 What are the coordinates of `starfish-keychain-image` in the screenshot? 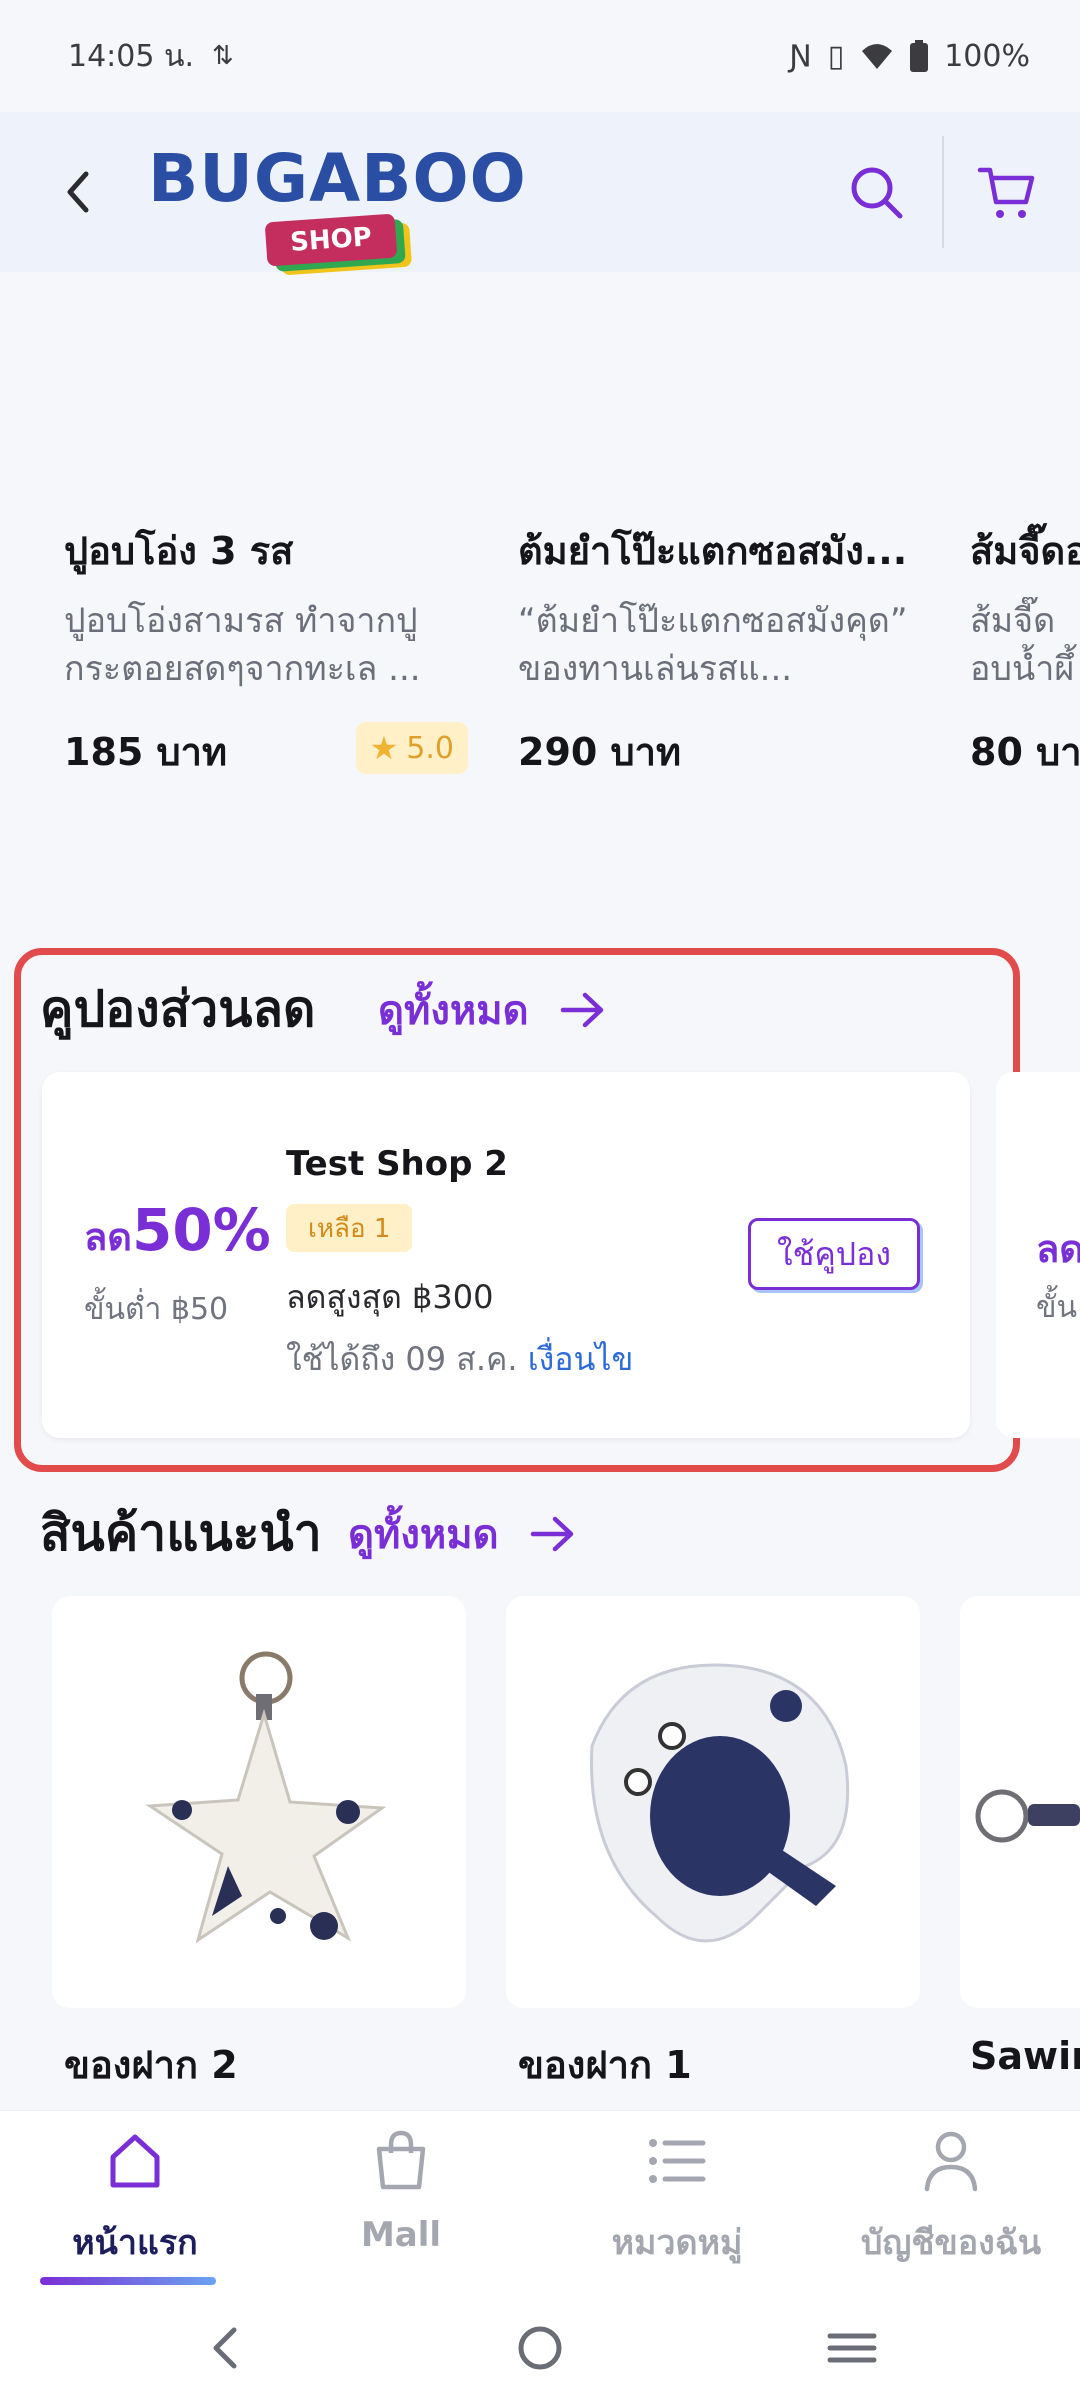 It's located at (266, 1797).